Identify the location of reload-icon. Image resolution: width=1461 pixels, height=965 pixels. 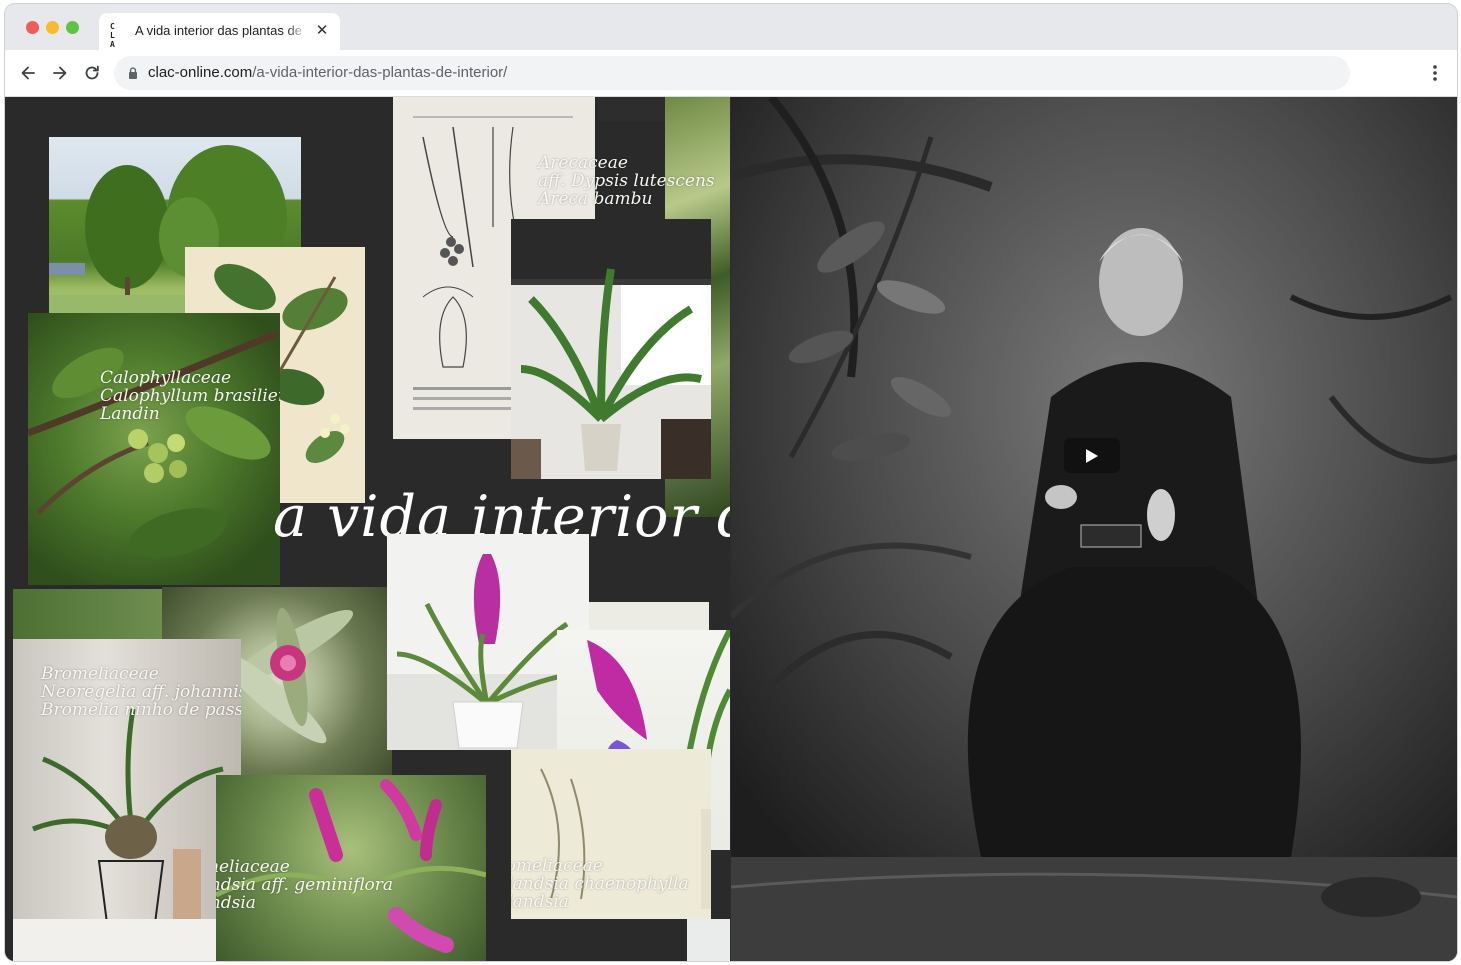
(92, 72).